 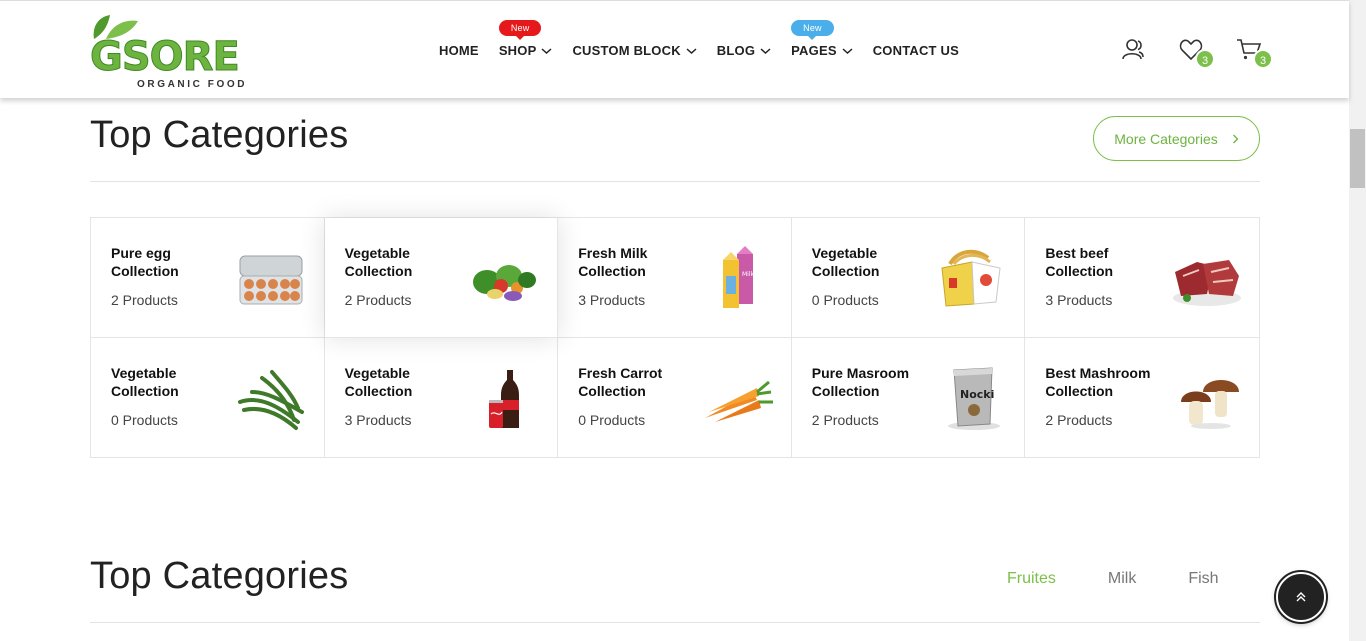 What do you see at coordinates (626, 50) in the screenshot?
I see `nav-label: CUSTOM BLOCK` at bounding box center [626, 50].